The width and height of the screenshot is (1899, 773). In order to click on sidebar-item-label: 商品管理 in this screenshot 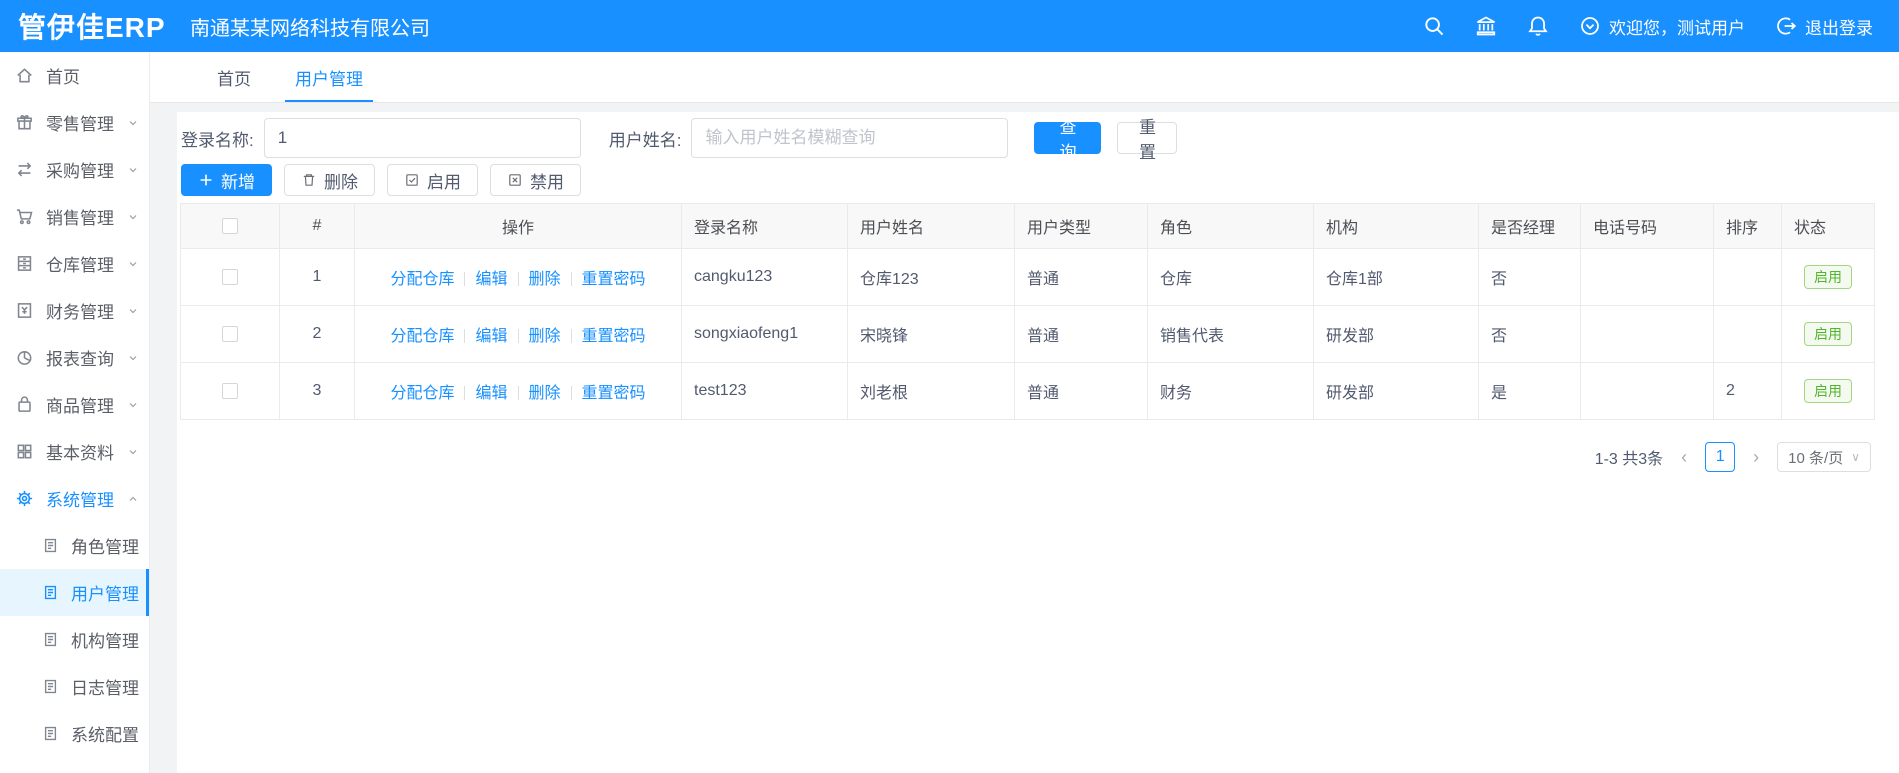, I will do `click(80, 406)`.